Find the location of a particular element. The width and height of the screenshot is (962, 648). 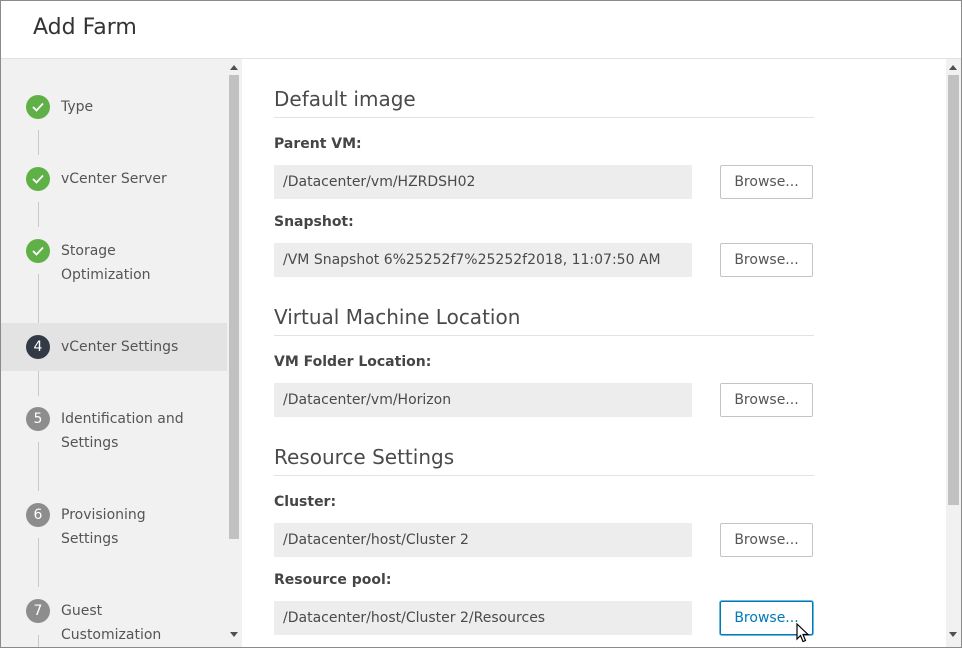

wizard-step-vcenter-settings: 4 vCenter Settings is located at coordinates (114, 347).